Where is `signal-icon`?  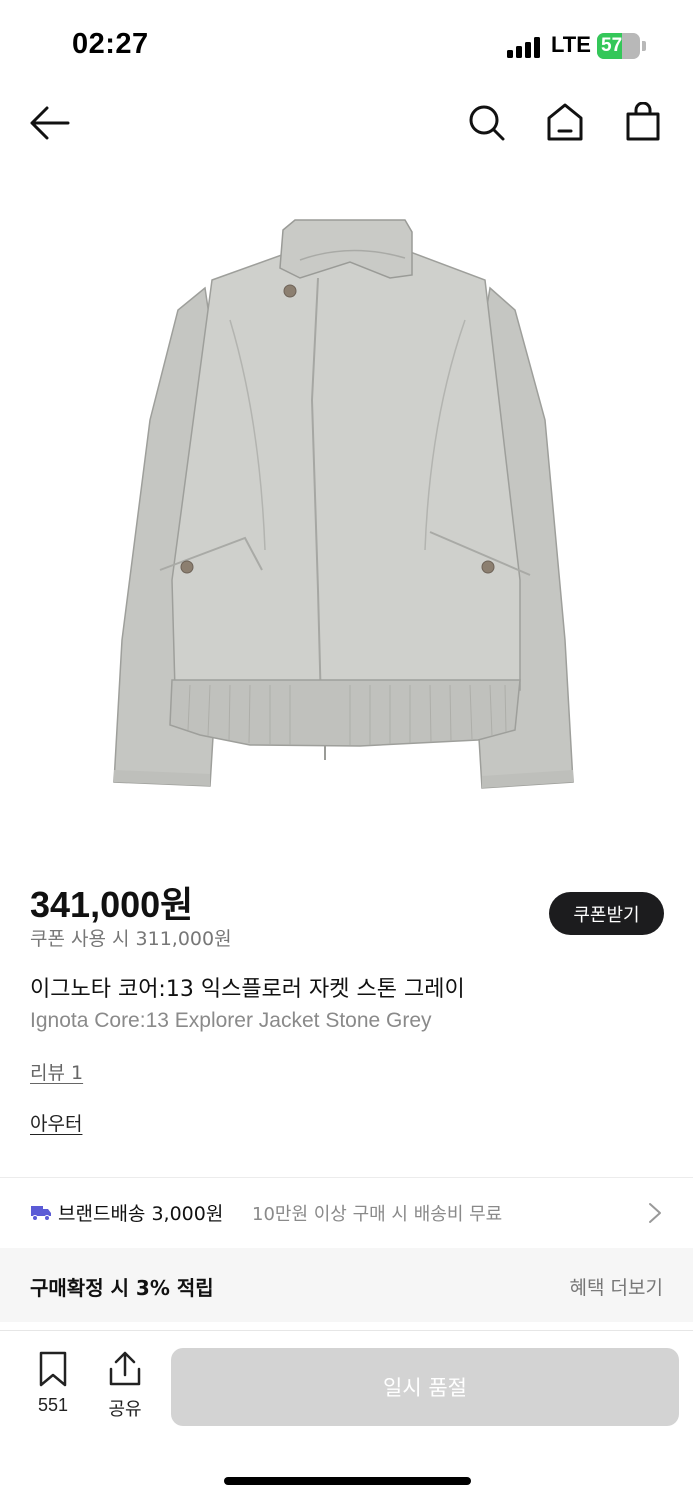 signal-icon is located at coordinates (525, 47).